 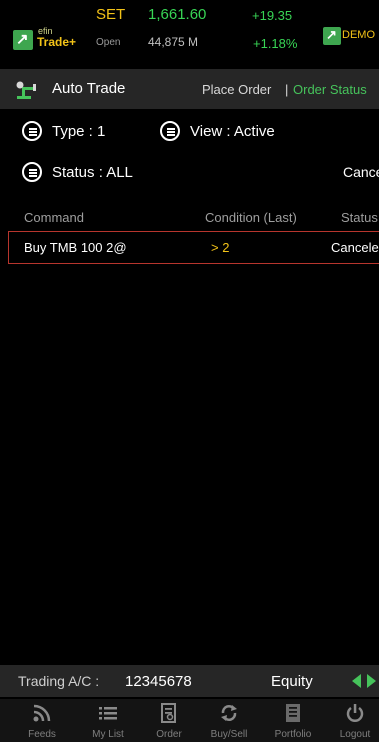 What do you see at coordinates (75, 247) in the screenshot?
I see `row-command: Buy TMB 100 2@` at bounding box center [75, 247].